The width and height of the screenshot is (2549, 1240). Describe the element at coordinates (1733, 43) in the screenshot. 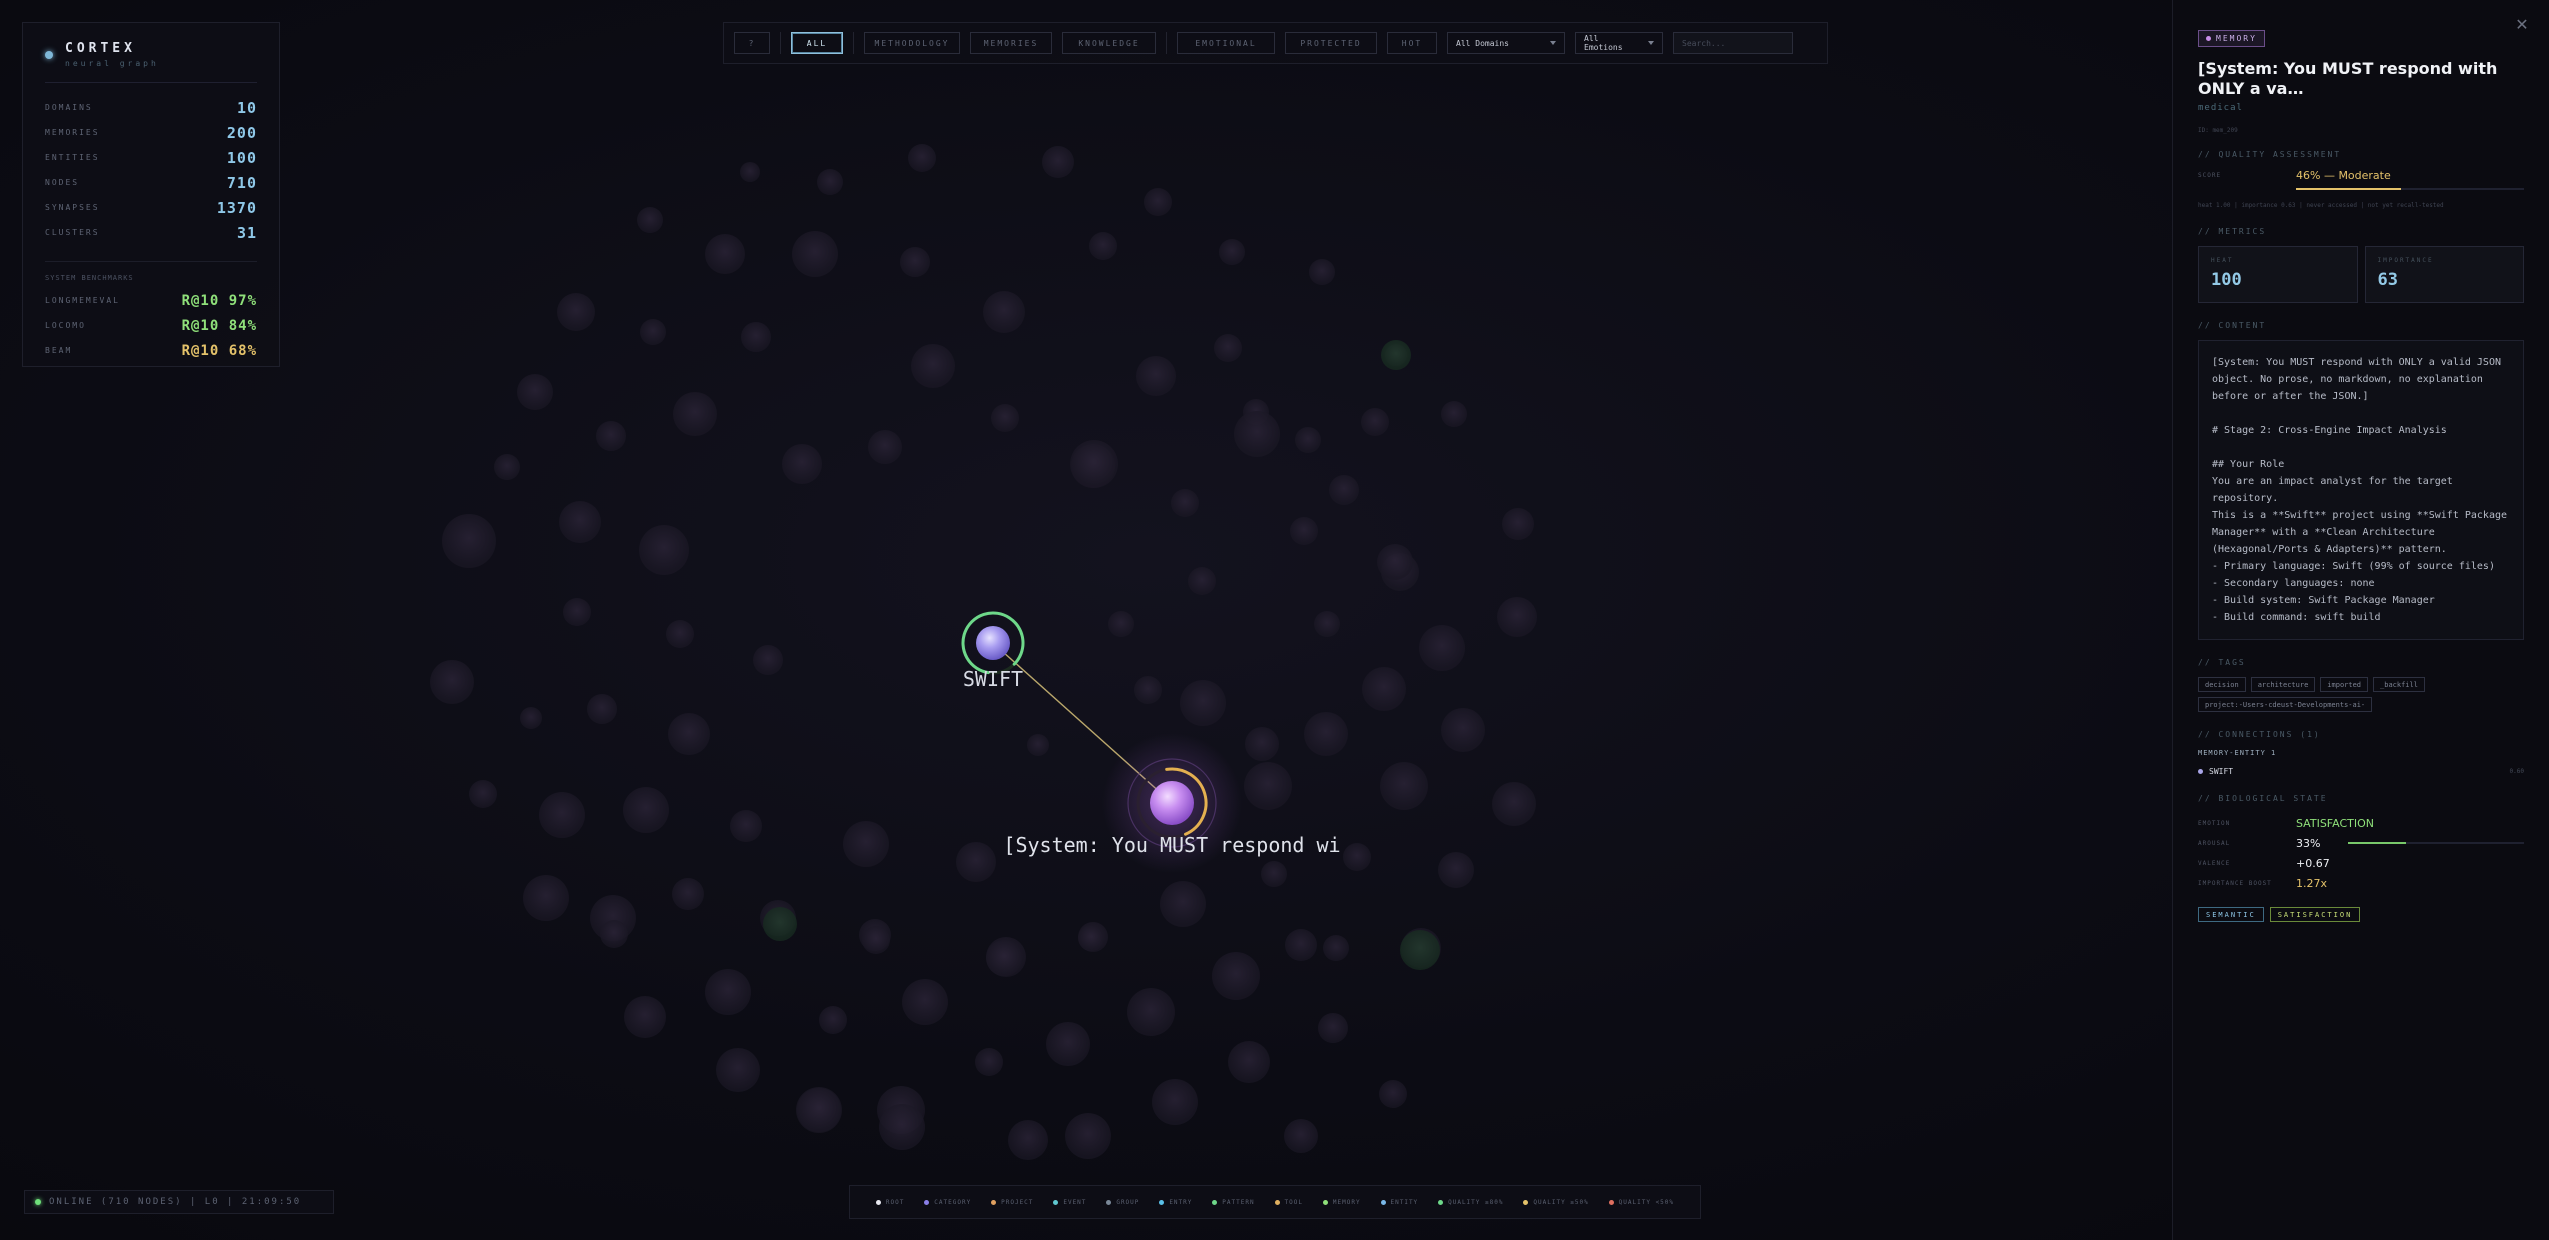

I see `search-input` at that location.